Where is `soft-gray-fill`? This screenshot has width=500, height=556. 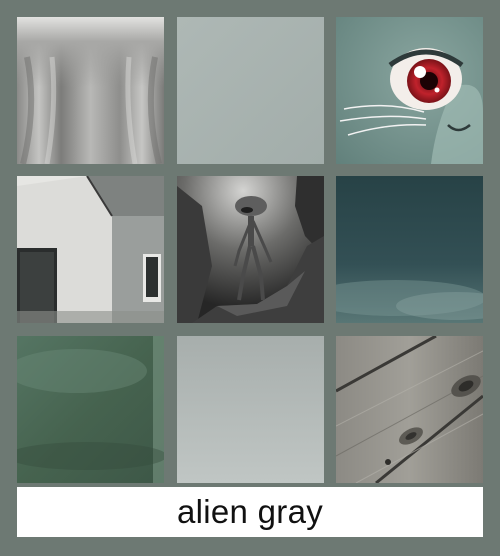
soft-gray-fill is located at coordinates (250, 409).